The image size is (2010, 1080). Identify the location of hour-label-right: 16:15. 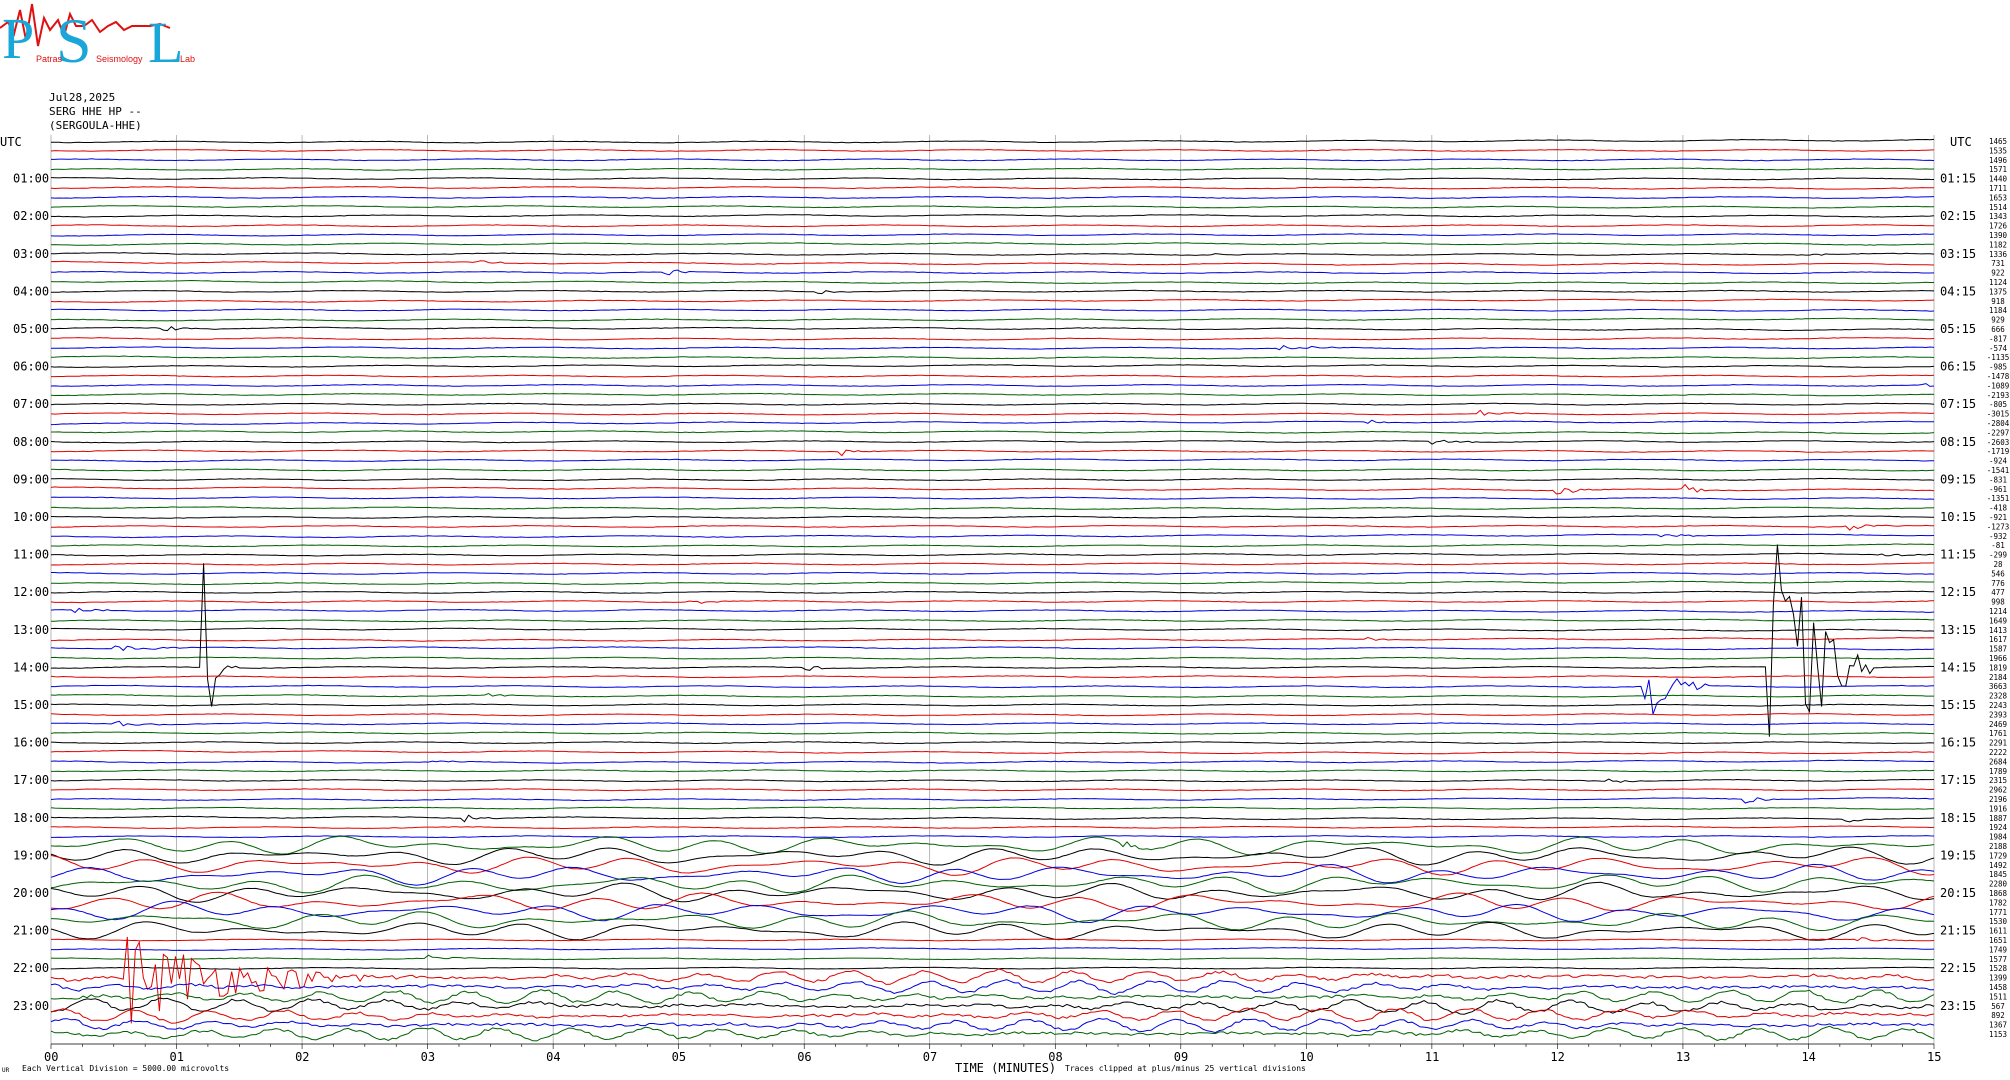
(1958, 743).